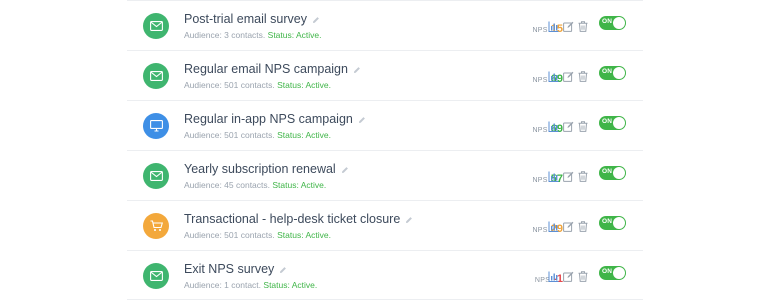 This screenshot has width=768, height=305. I want to click on campaign-audience: Audience: 1 contact., so click(223, 285).